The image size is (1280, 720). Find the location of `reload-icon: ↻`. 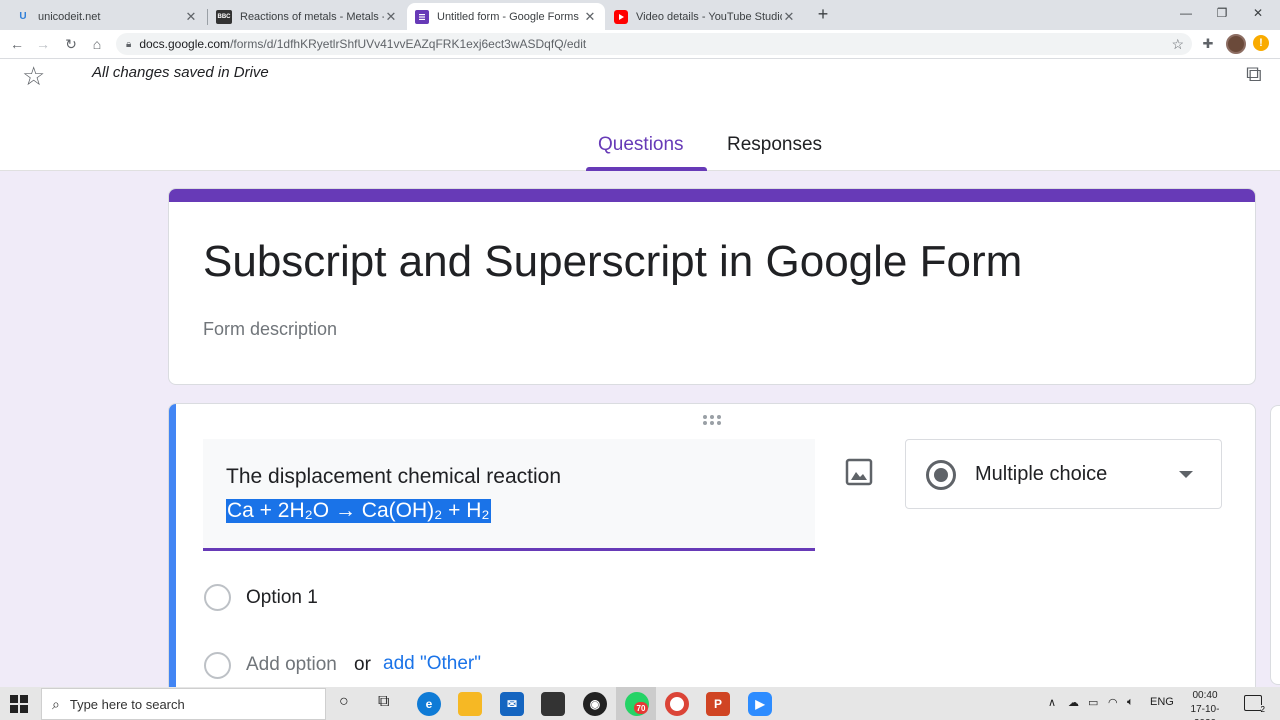

reload-icon: ↻ is located at coordinates (71, 44).